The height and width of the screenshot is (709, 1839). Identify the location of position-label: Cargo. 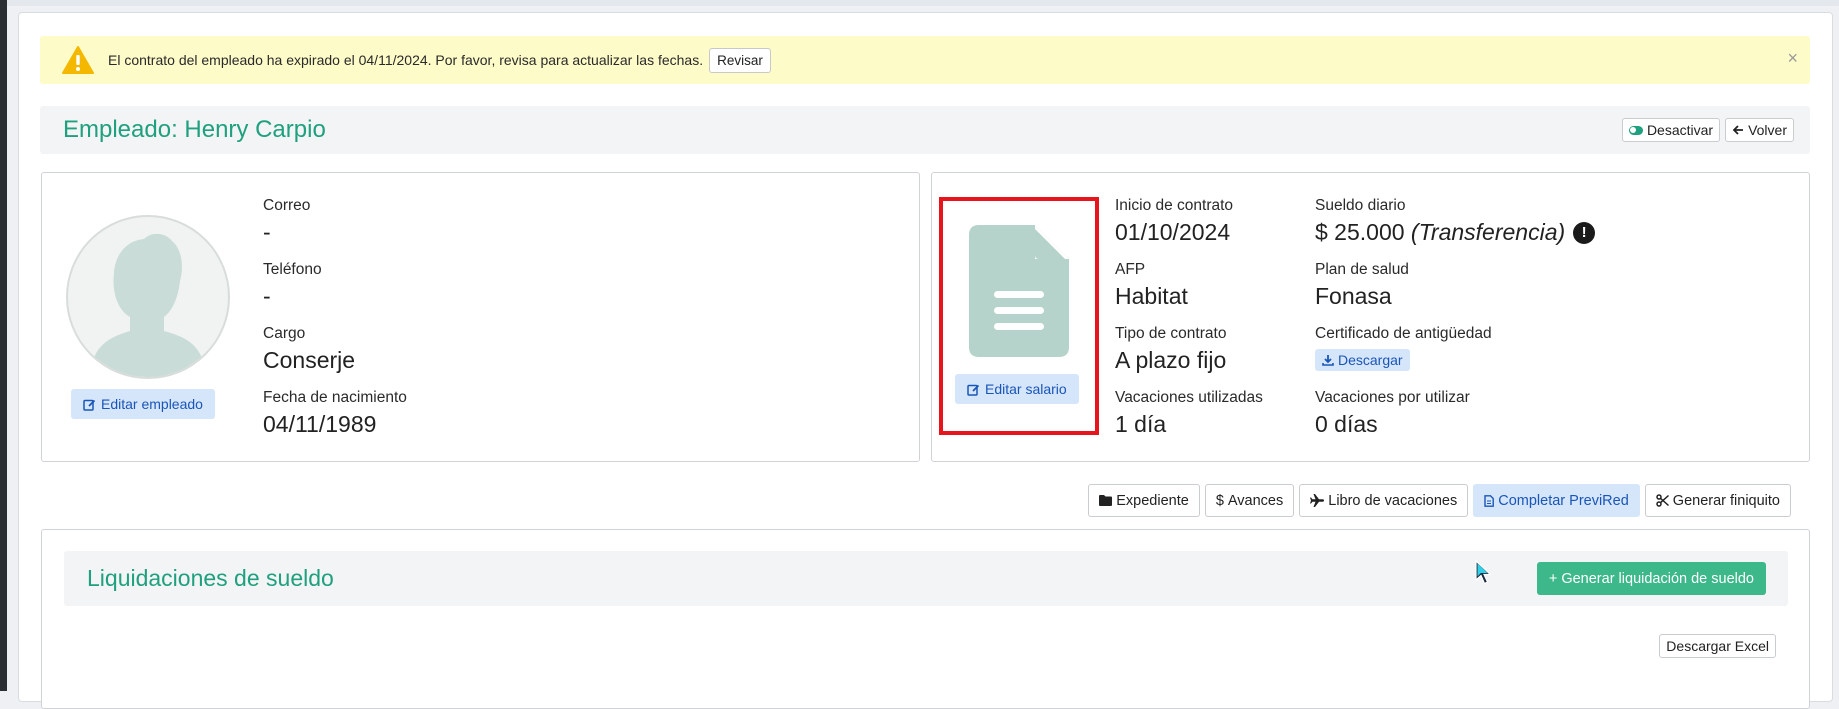
(284, 333).